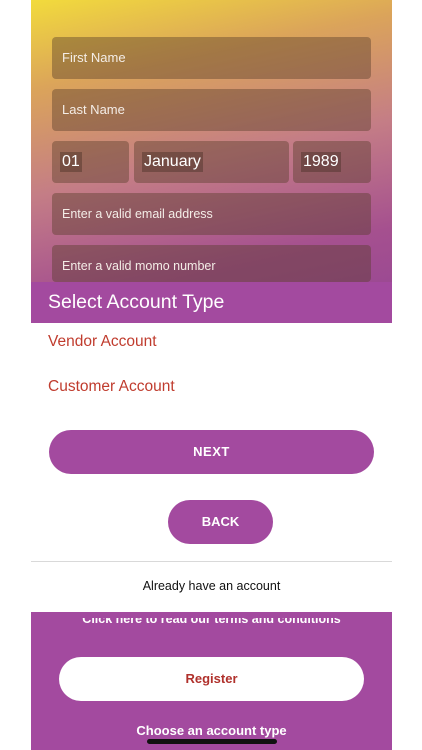 The image size is (422, 750). Describe the element at coordinates (211, 586) in the screenshot. I see `already-have-account-link: Already have an account` at that location.